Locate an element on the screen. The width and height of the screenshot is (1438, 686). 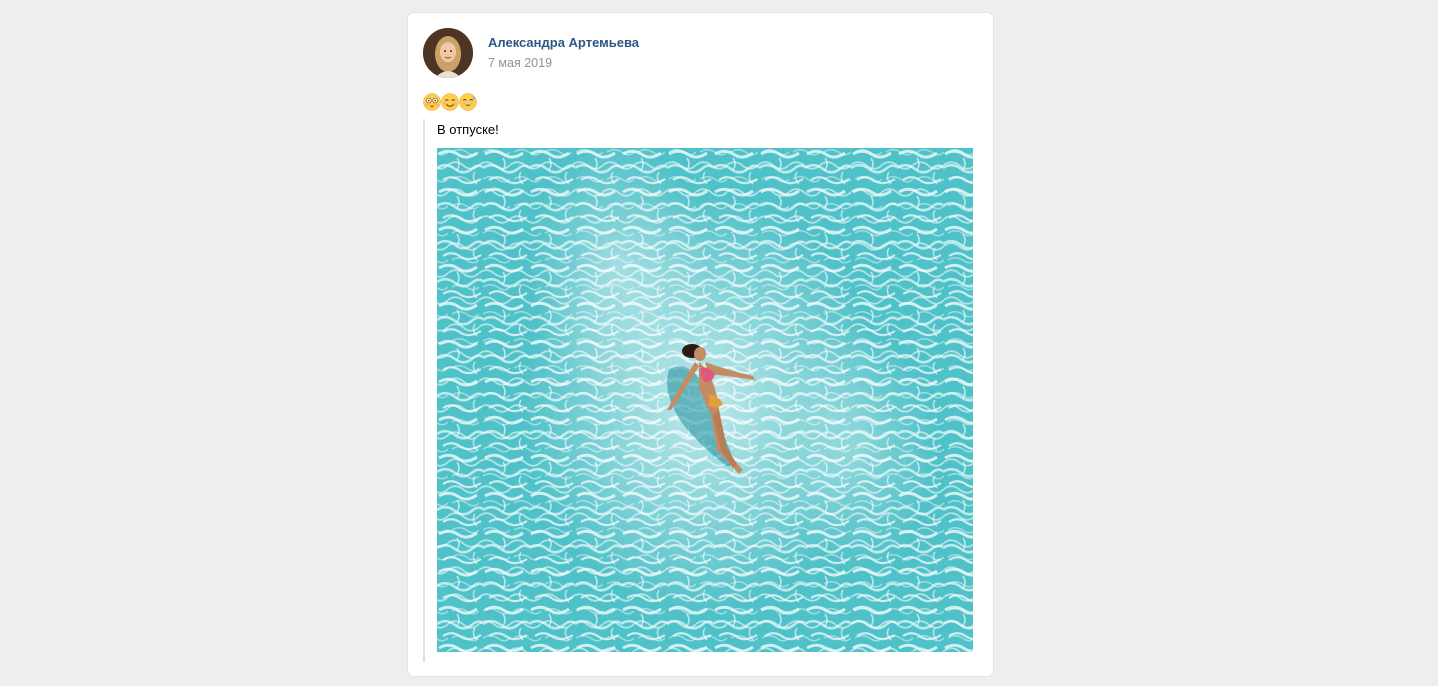
flushed-face-emoji-icon is located at coordinates (432, 102).